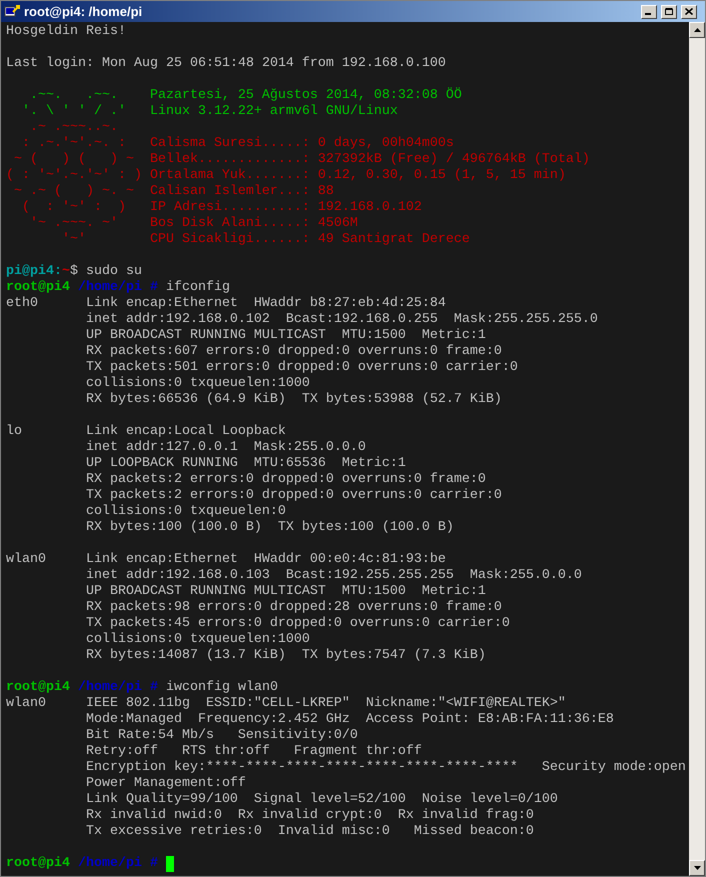 The width and height of the screenshot is (706, 877). Describe the element at coordinates (106, 272) in the screenshot. I see `prompt-text: $ sudo su` at that location.